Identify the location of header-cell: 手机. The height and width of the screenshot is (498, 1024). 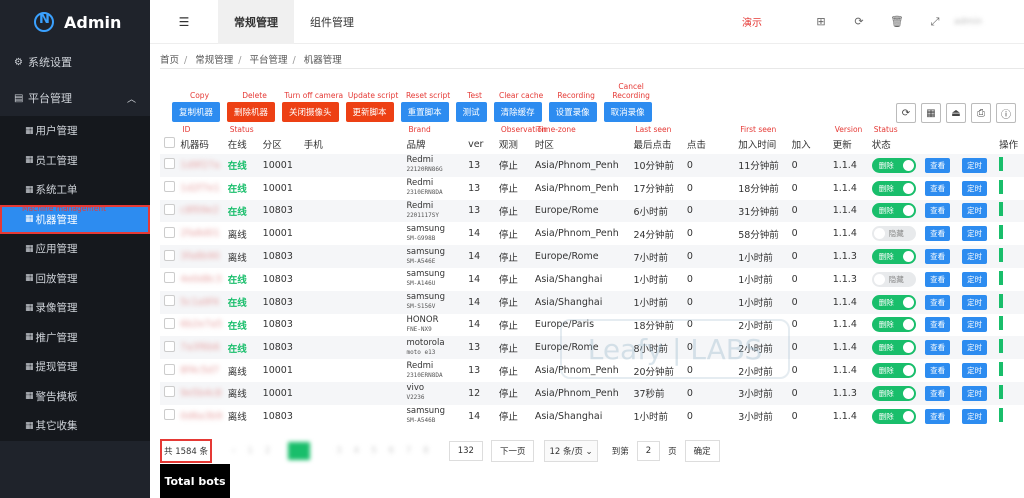
(351, 144).